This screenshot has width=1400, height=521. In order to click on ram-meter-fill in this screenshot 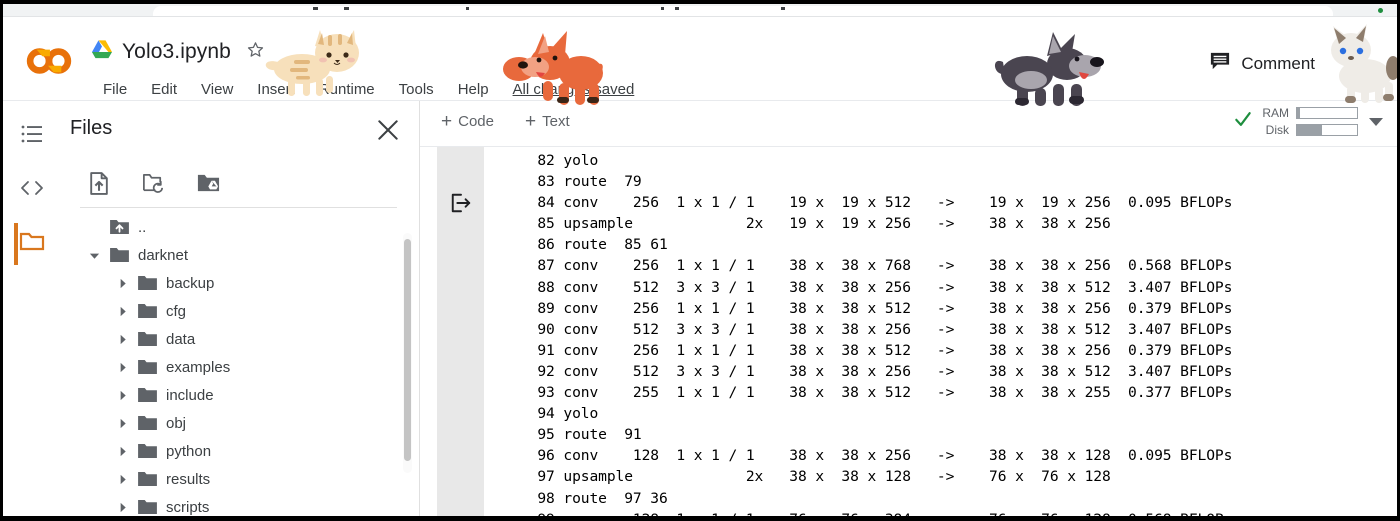, I will do `click(1298, 113)`.